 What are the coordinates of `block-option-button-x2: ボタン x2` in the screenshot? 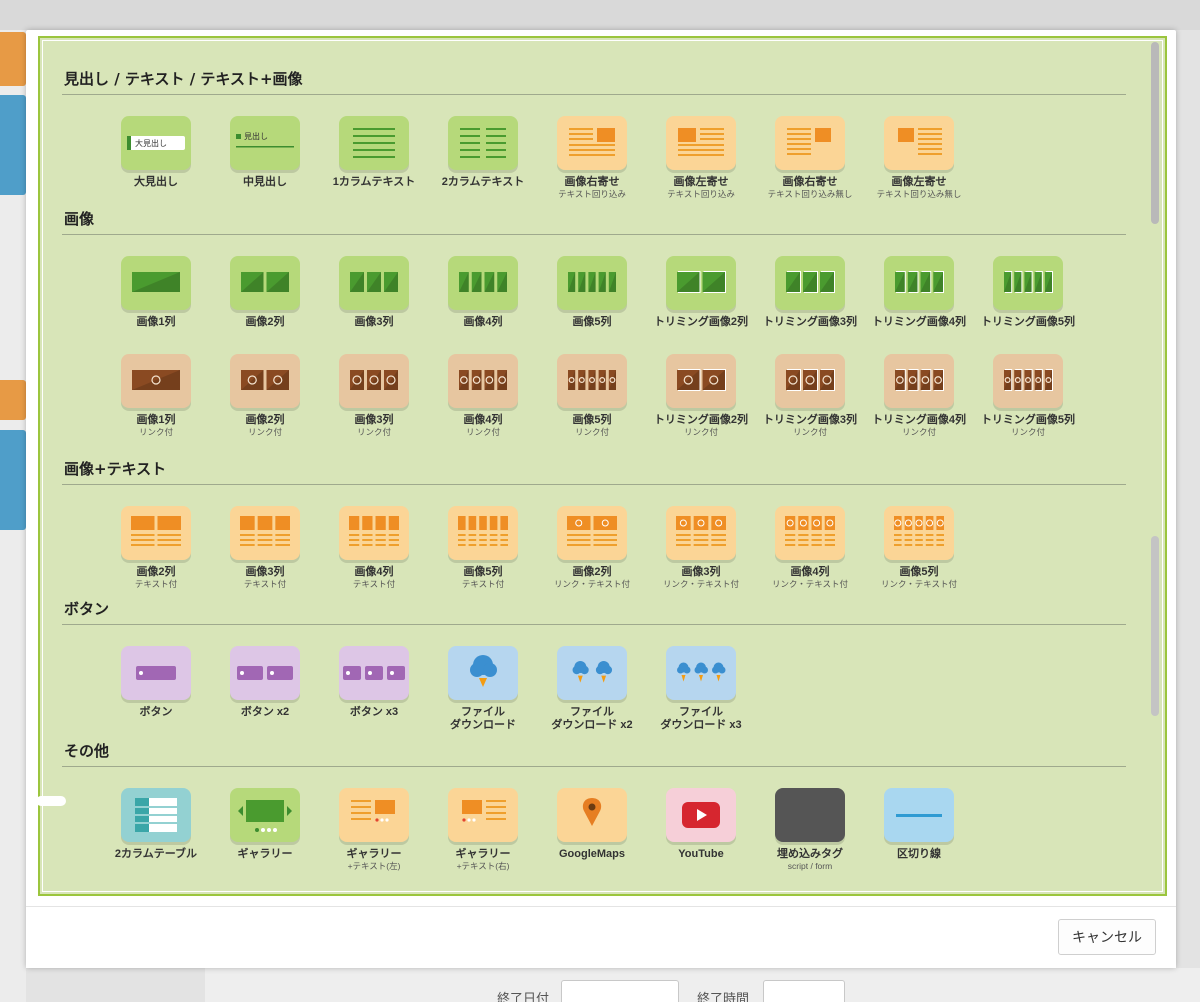 It's located at (265, 682).